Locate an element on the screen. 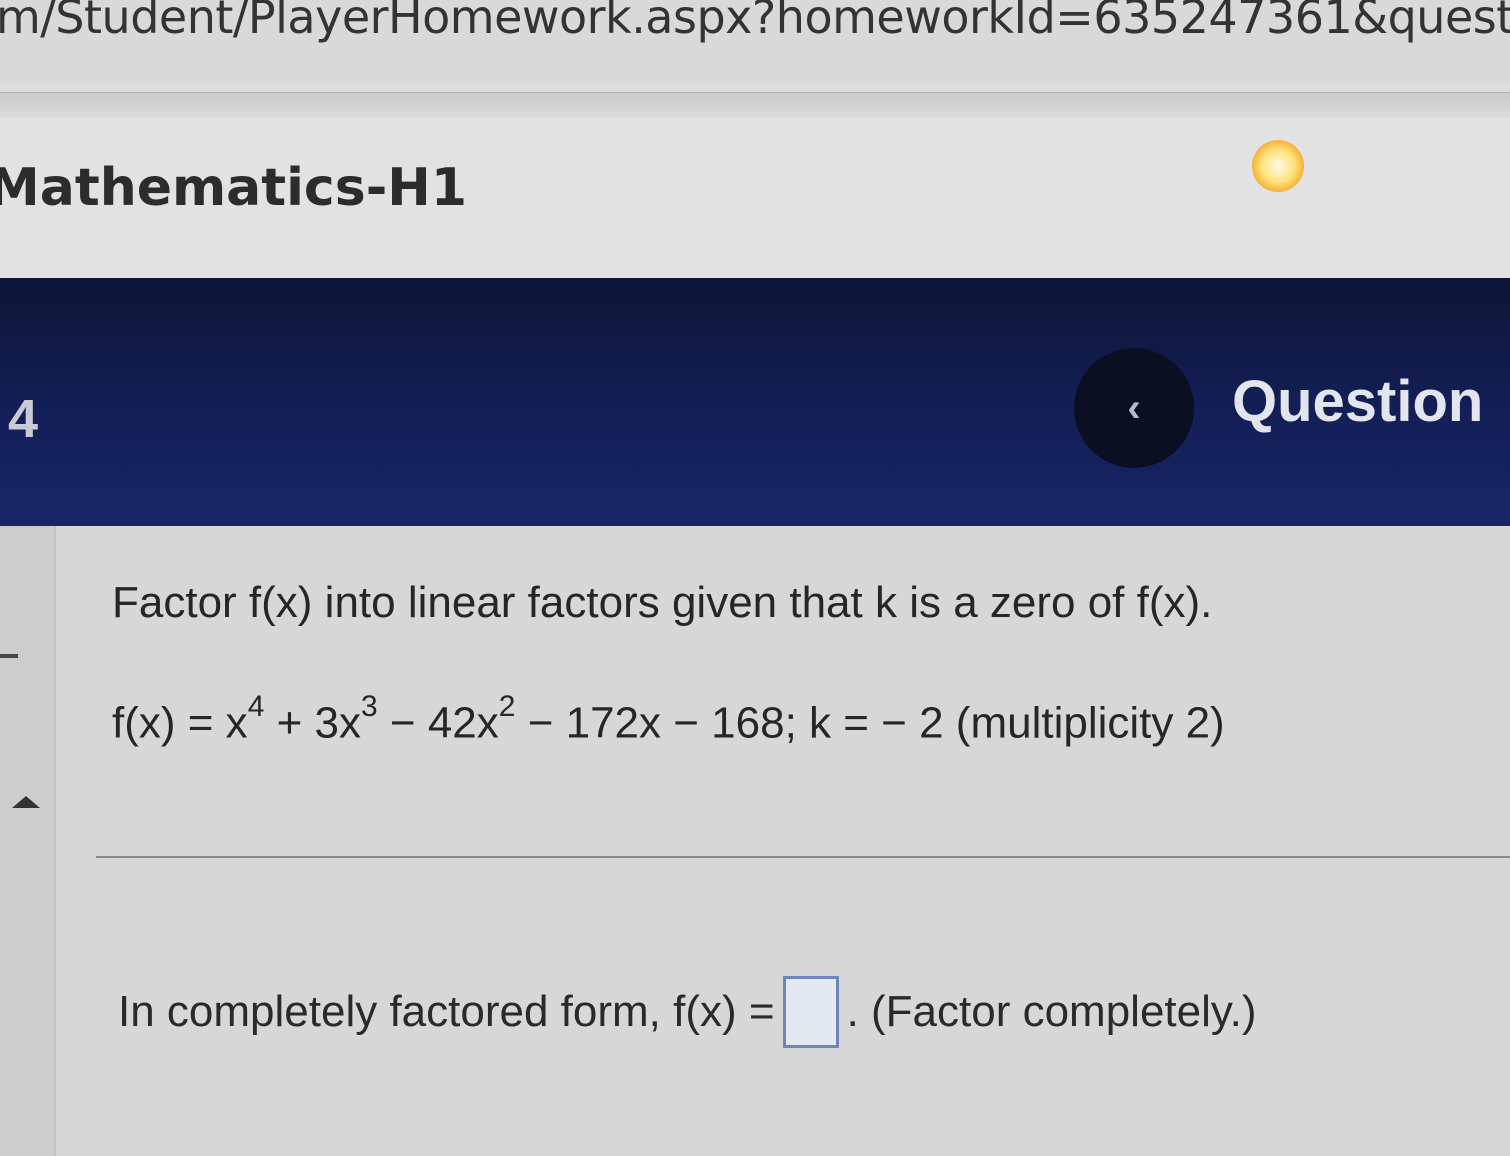 The height and width of the screenshot is (1156, 1510). left-rail is located at coordinates (28, 841).